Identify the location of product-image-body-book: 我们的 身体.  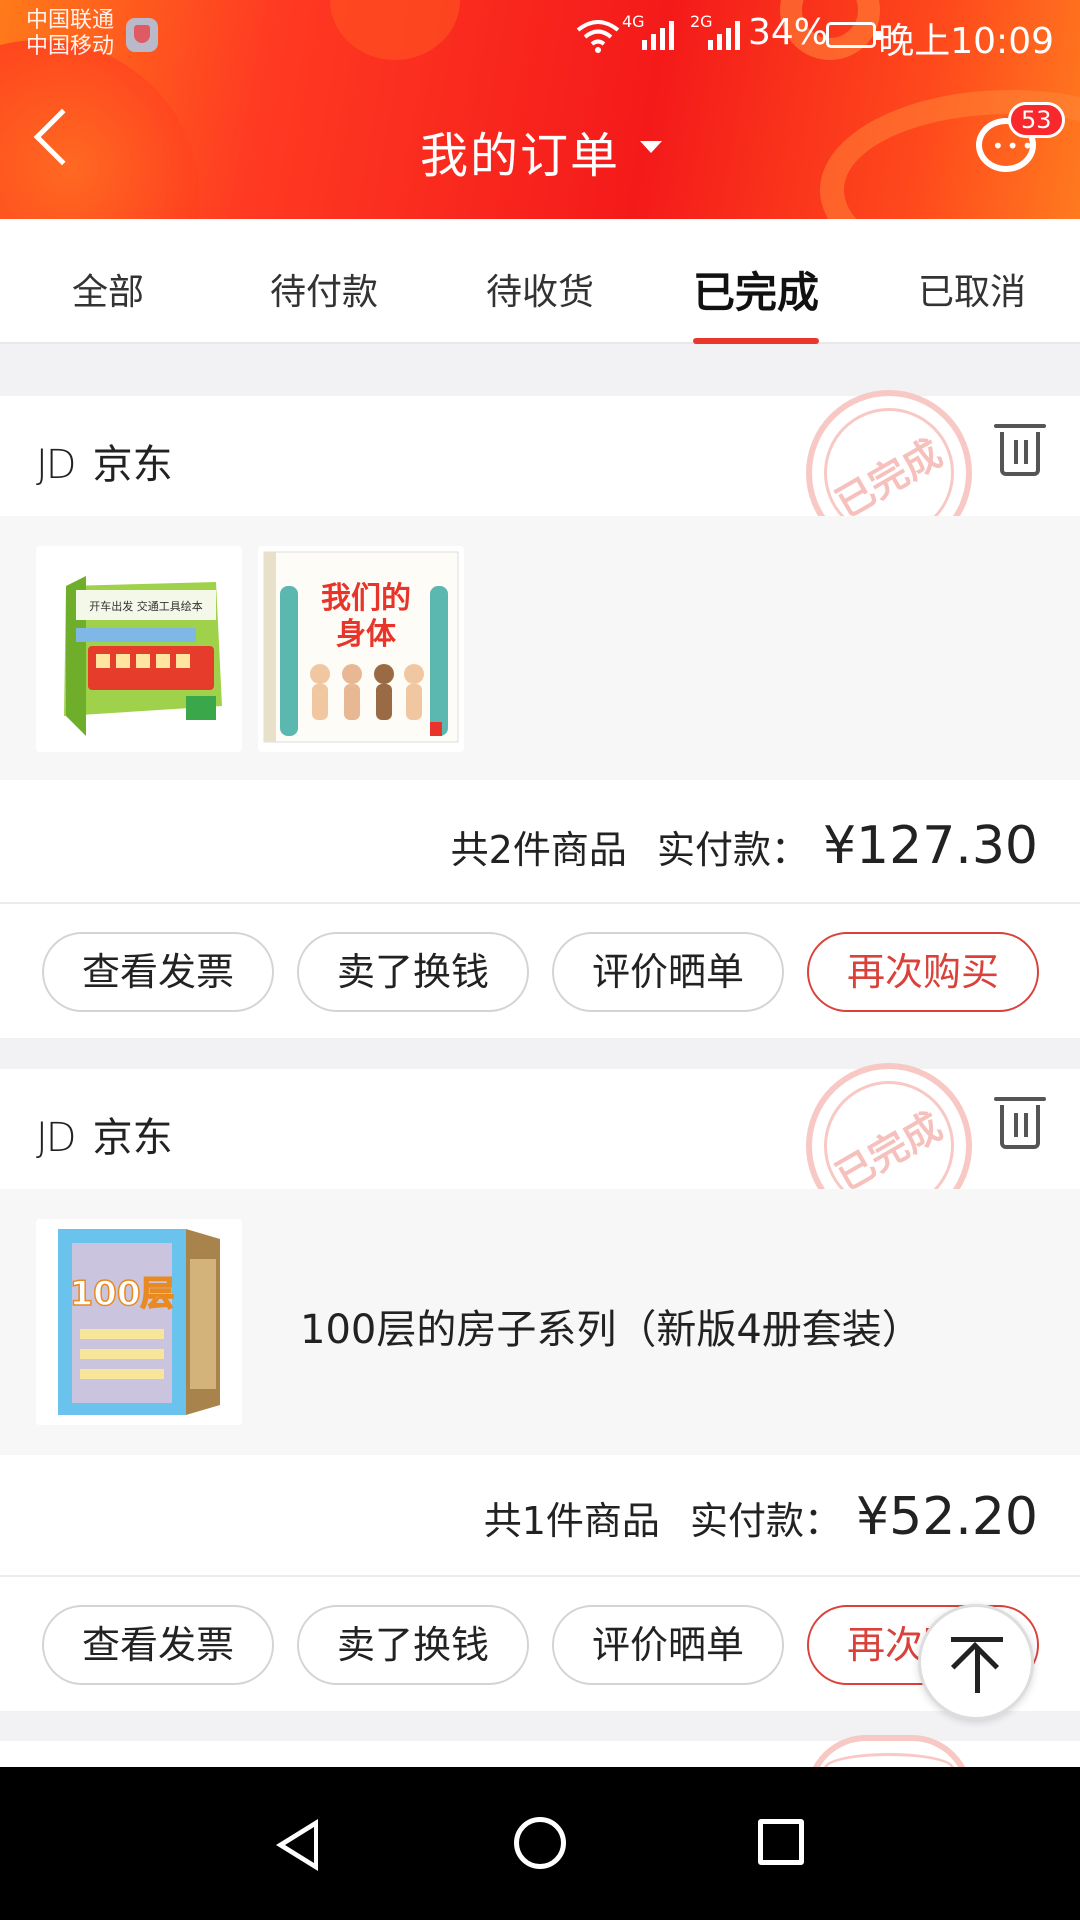
(361, 649).